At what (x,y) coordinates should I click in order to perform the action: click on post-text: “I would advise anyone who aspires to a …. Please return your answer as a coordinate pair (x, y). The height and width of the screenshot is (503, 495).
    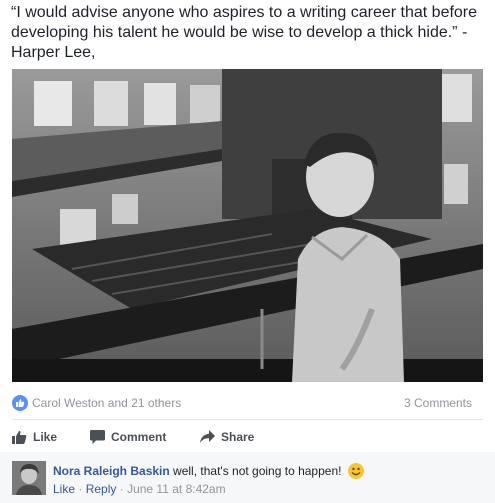
    Looking at the image, I should click on (244, 32).